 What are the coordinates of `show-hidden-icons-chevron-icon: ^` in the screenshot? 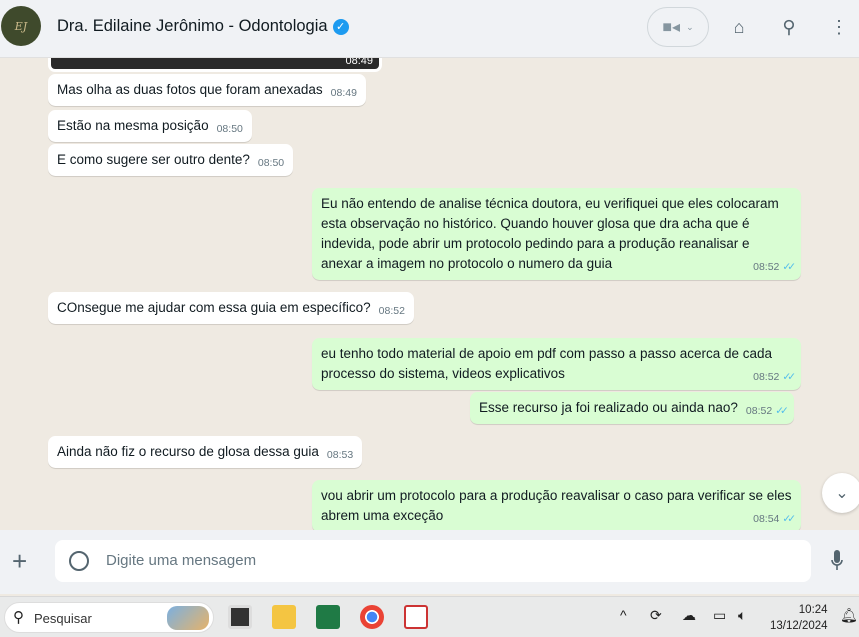 It's located at (623, 615).